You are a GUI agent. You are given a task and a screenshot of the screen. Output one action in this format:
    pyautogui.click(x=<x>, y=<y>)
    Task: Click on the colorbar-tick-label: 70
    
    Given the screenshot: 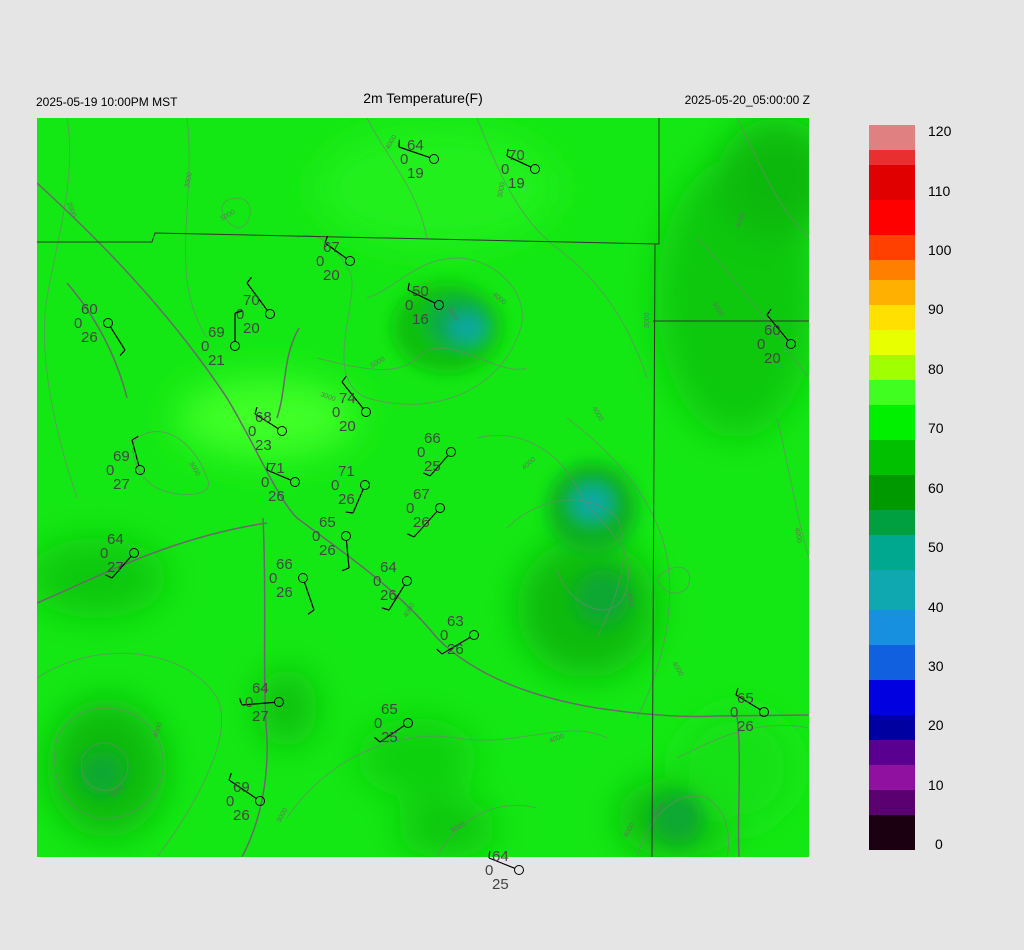 What is the action you would take?
    pyautogui.click(x=936, y=428)
    